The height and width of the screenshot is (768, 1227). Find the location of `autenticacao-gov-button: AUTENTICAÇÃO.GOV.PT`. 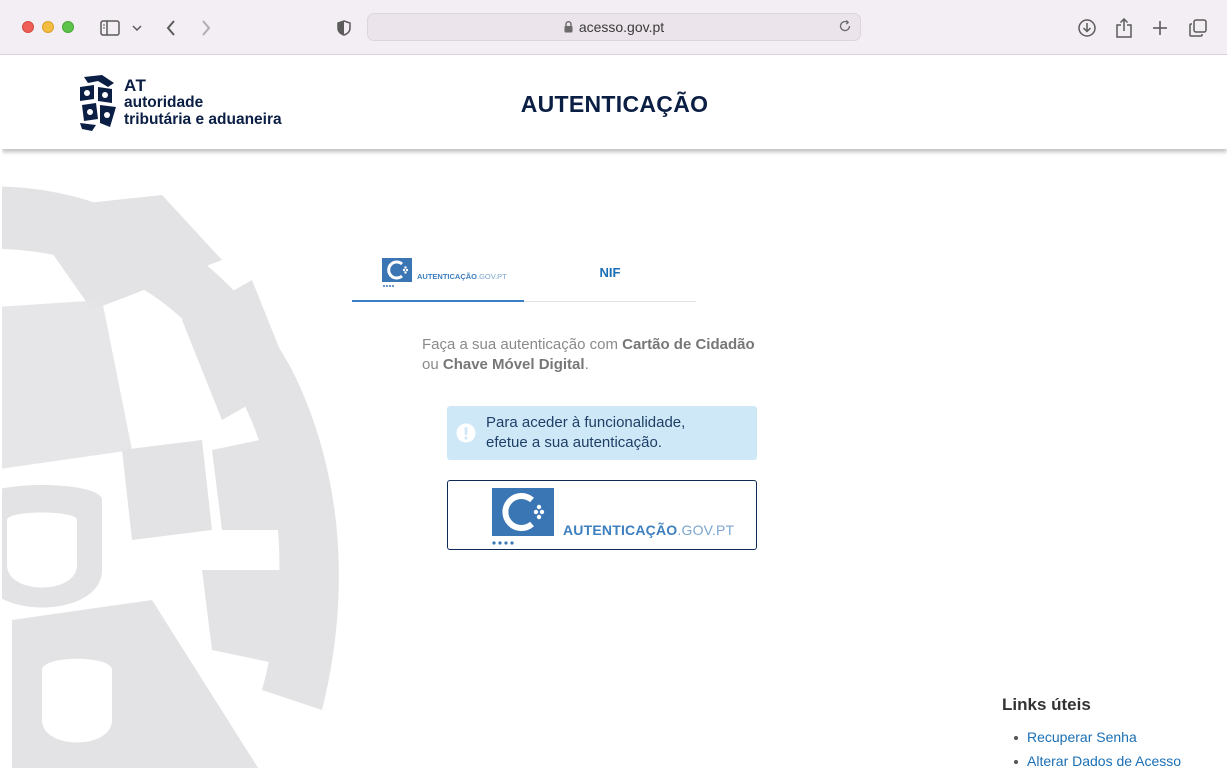

autenticacao-gov-button: AUTENTICAÇÃO.GOV.PT is located at coordinates (602, 515).